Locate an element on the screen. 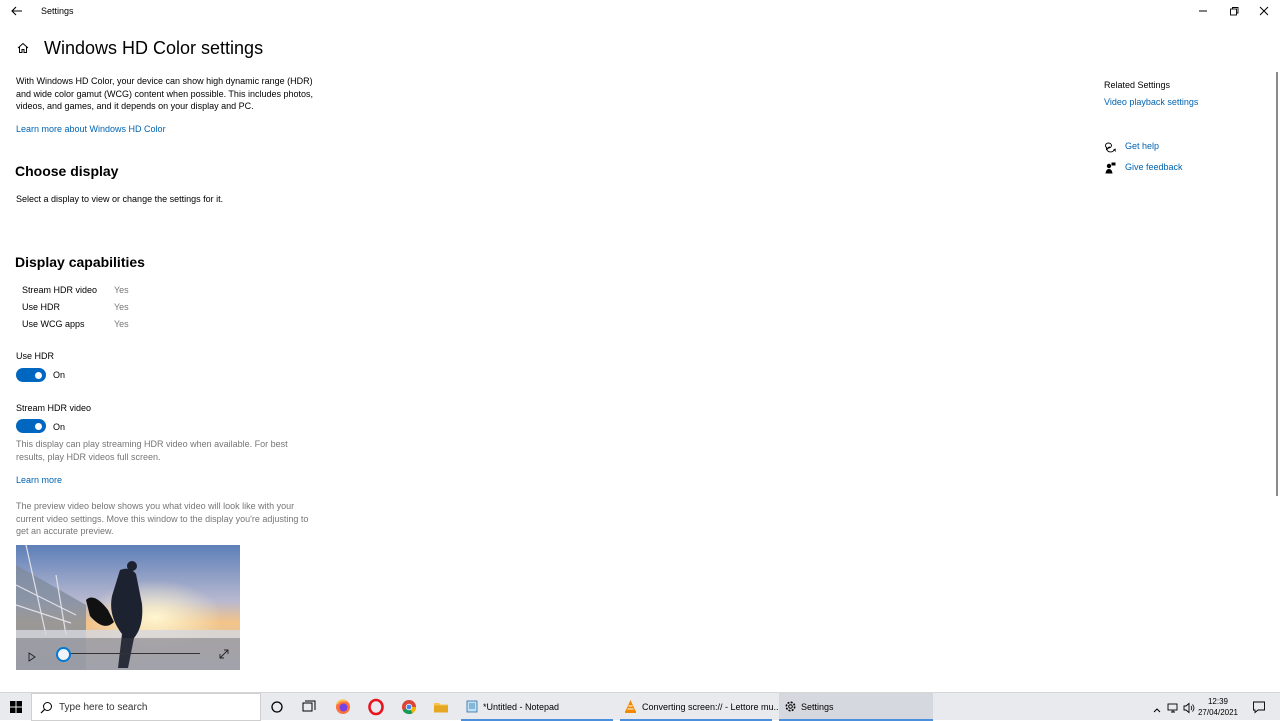 This screenshot has width=1280, height=721. windows-start-icon is located at coordinates (16, 707).